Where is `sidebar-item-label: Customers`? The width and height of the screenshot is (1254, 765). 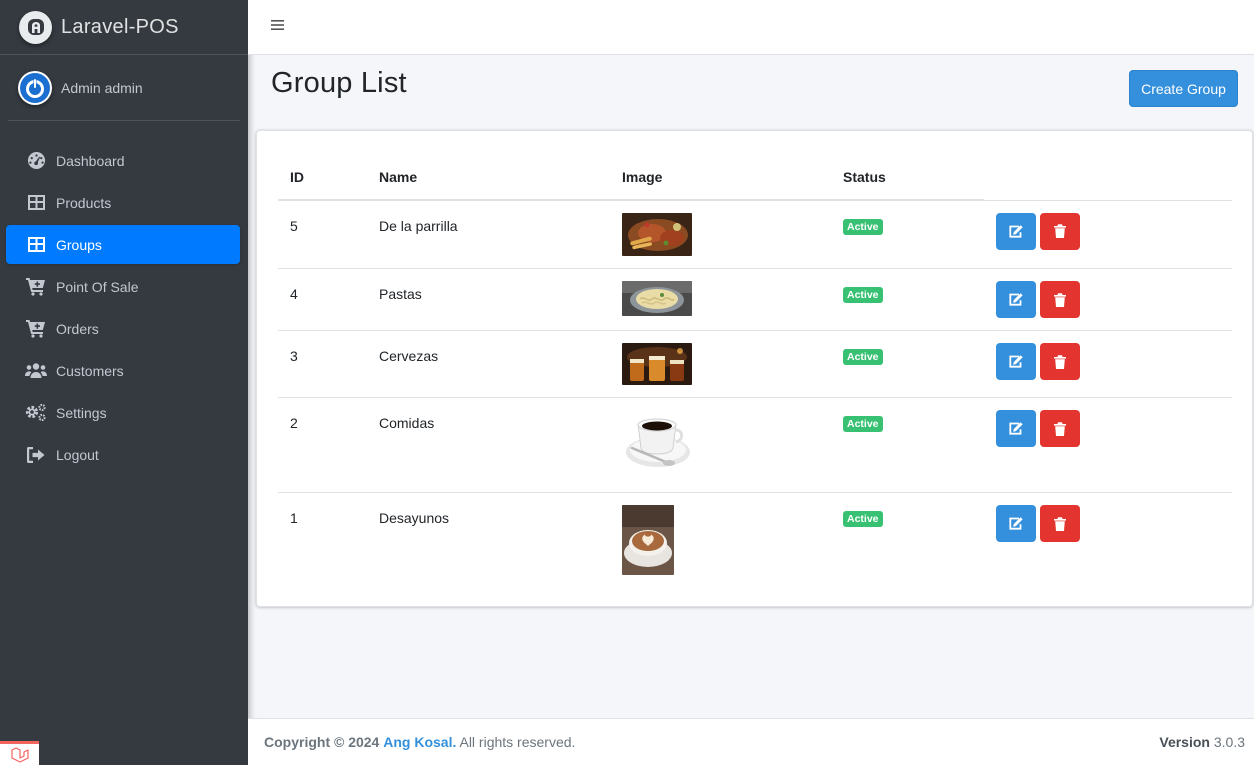 sidebar-item-label: Customers is located at coordinates (90, 370).